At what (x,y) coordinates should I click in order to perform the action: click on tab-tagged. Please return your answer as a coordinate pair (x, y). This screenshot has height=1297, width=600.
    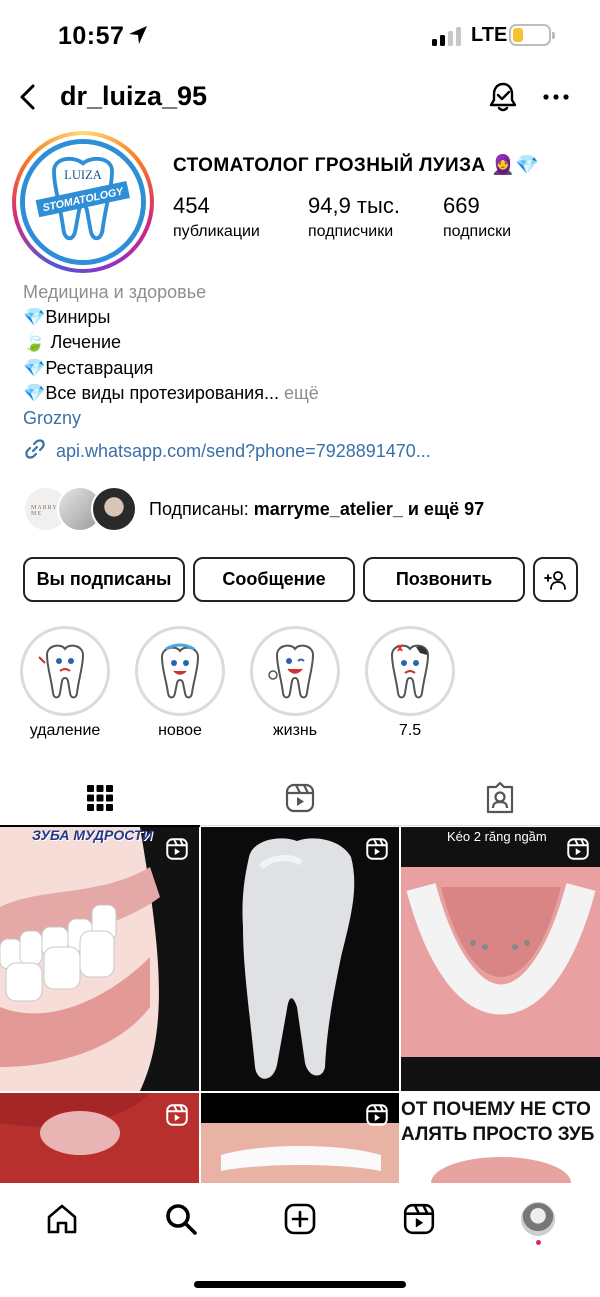
    Looking at the image, I should click on (500, 798).